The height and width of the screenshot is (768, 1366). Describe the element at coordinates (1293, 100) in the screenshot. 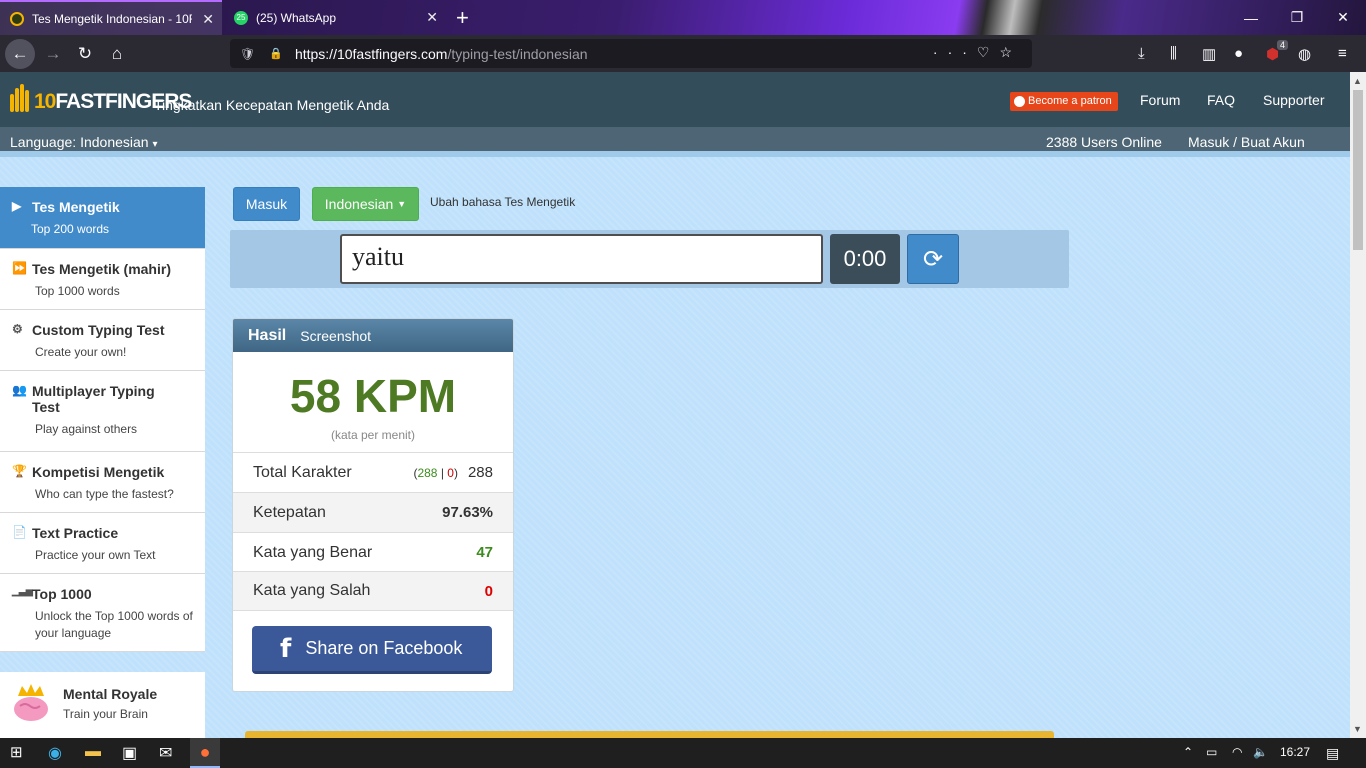

I see `nav-supporter: Supporter` at that location.